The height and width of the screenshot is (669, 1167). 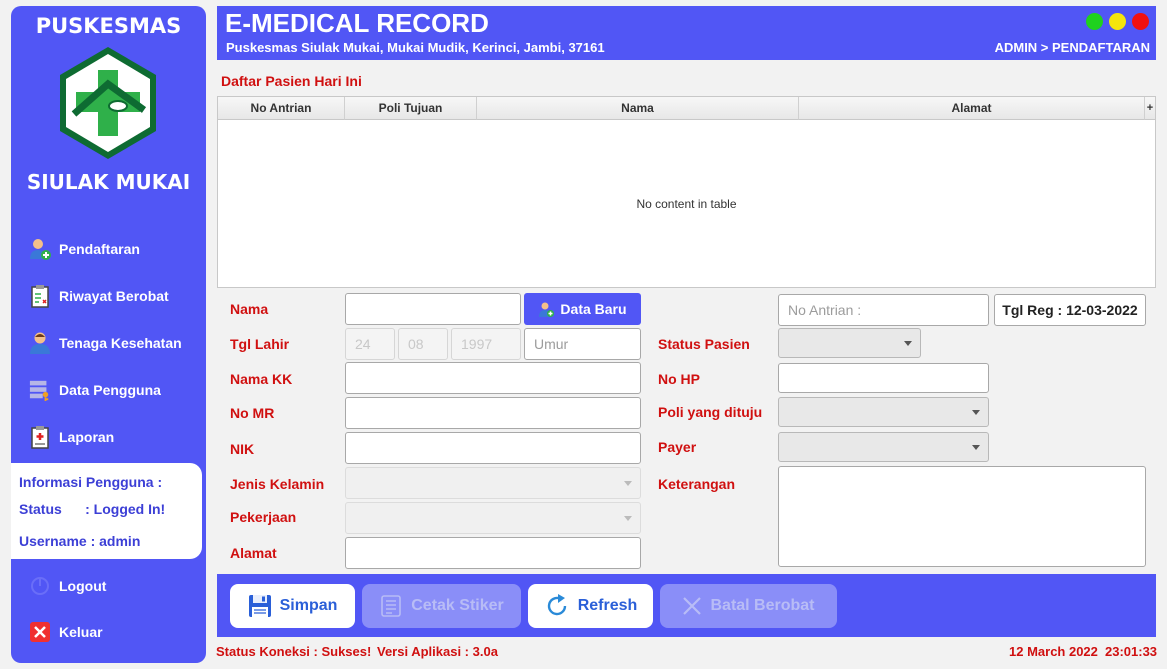 I want to click on table-caption: Daftar Pasien Hari Ini, so click(x=291, y=81).